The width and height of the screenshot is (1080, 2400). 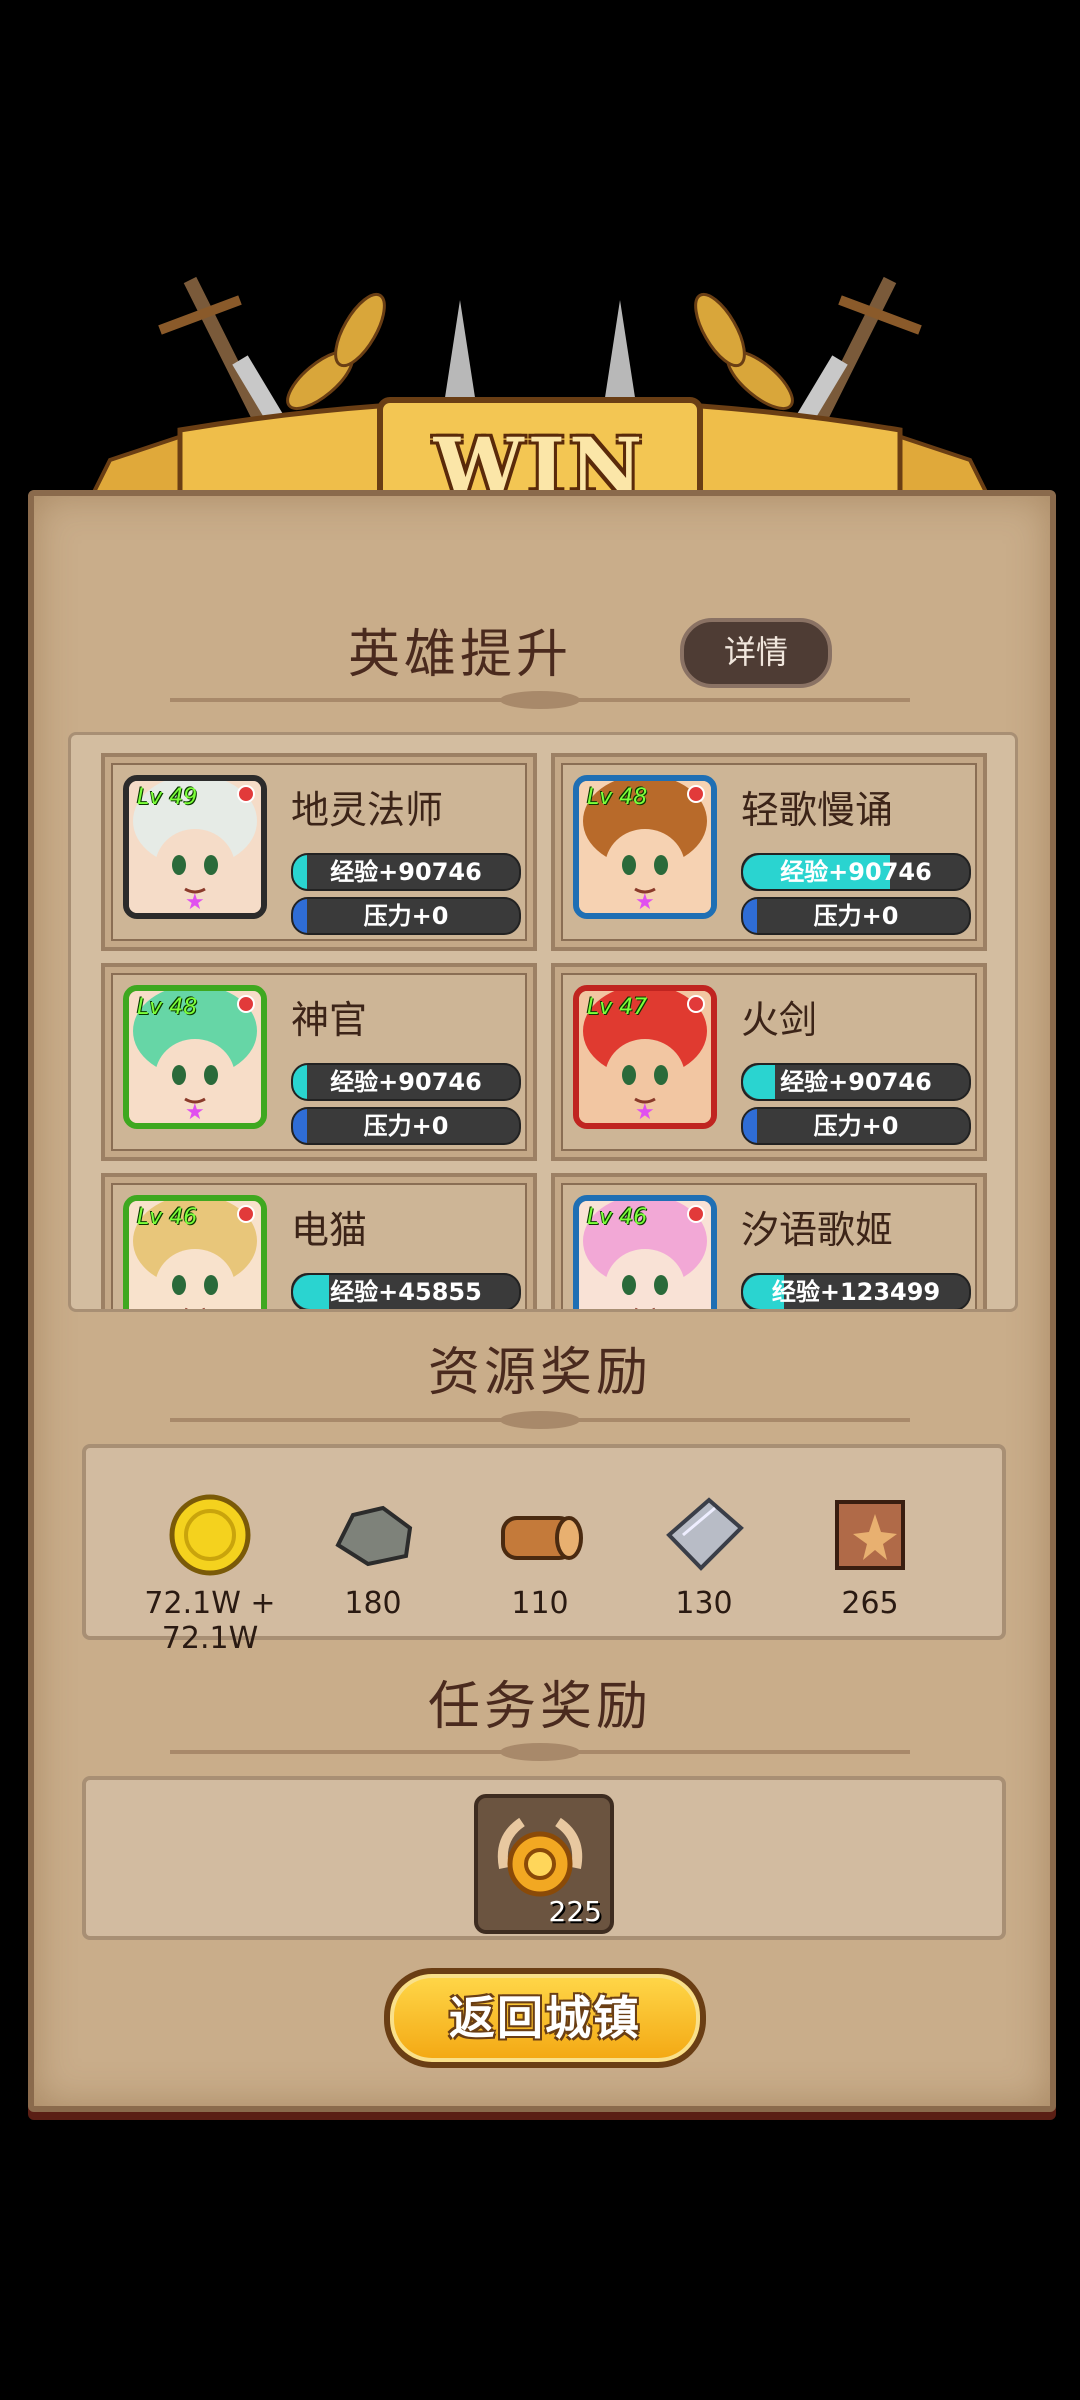 I want to click on hero-title-ornament, so click(x=540, y=700).